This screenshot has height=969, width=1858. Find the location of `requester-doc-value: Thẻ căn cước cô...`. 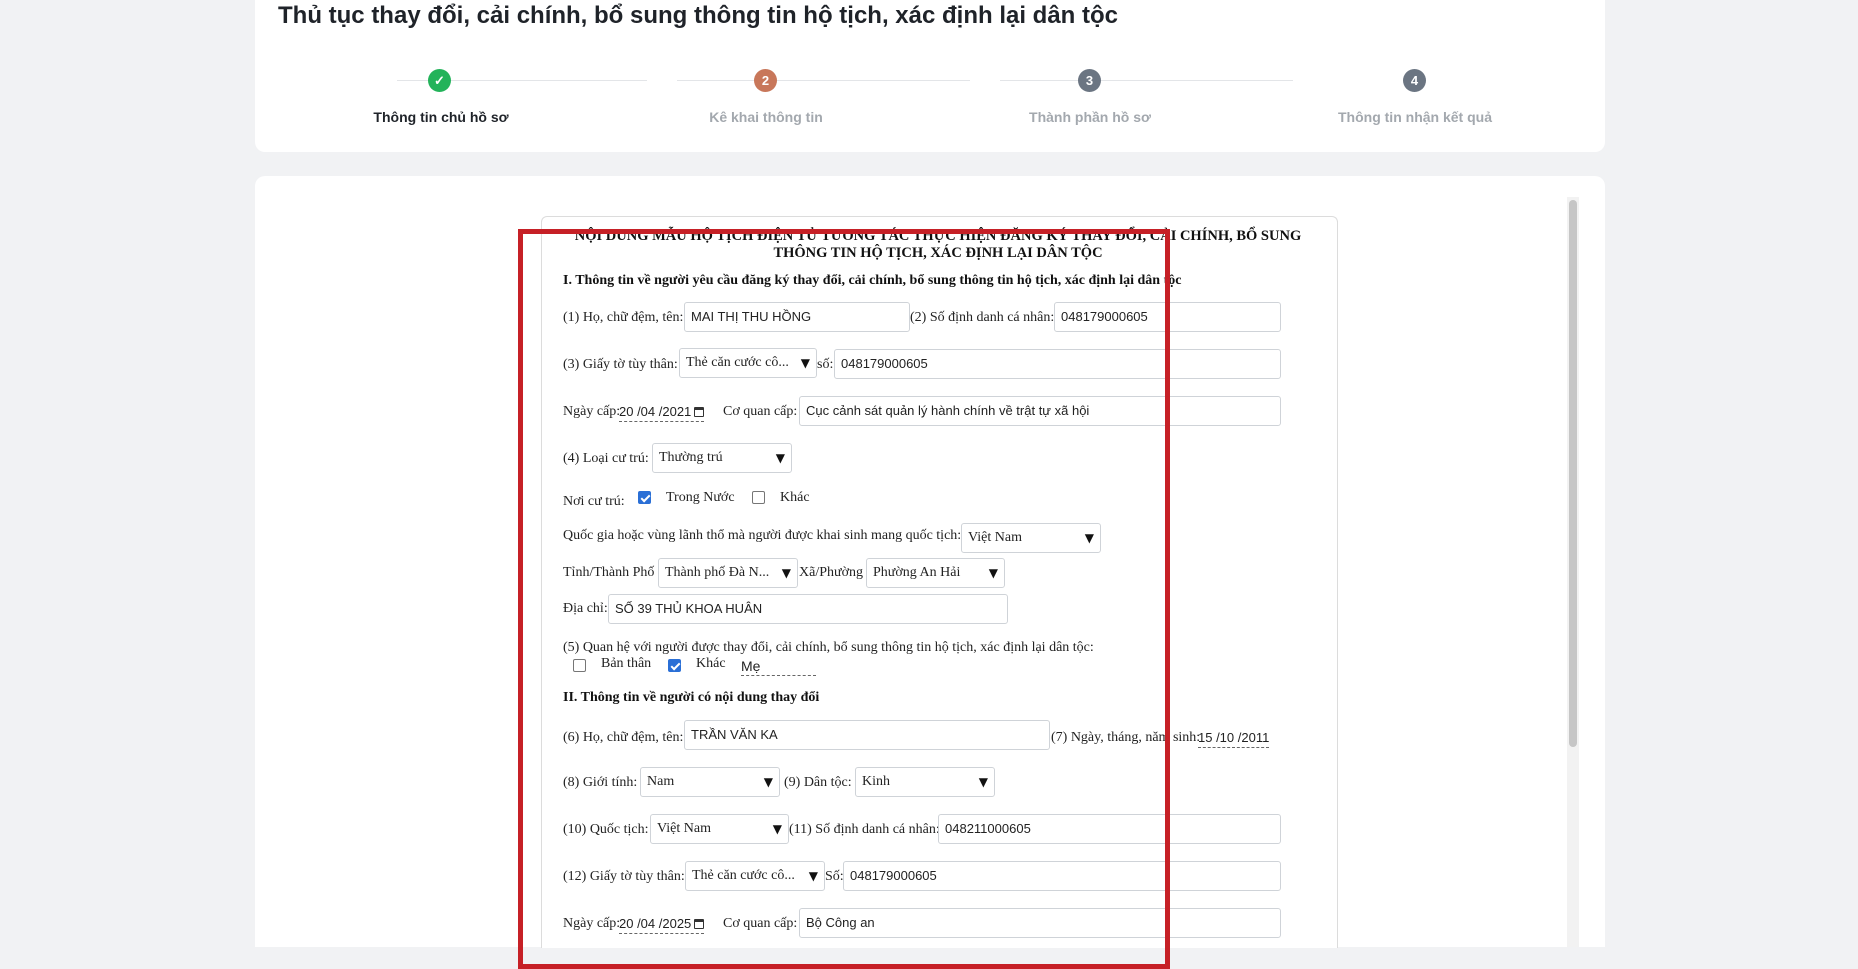

requester-doc-value: Thẻ căn cước cô... is located at coordinates (737, 362).